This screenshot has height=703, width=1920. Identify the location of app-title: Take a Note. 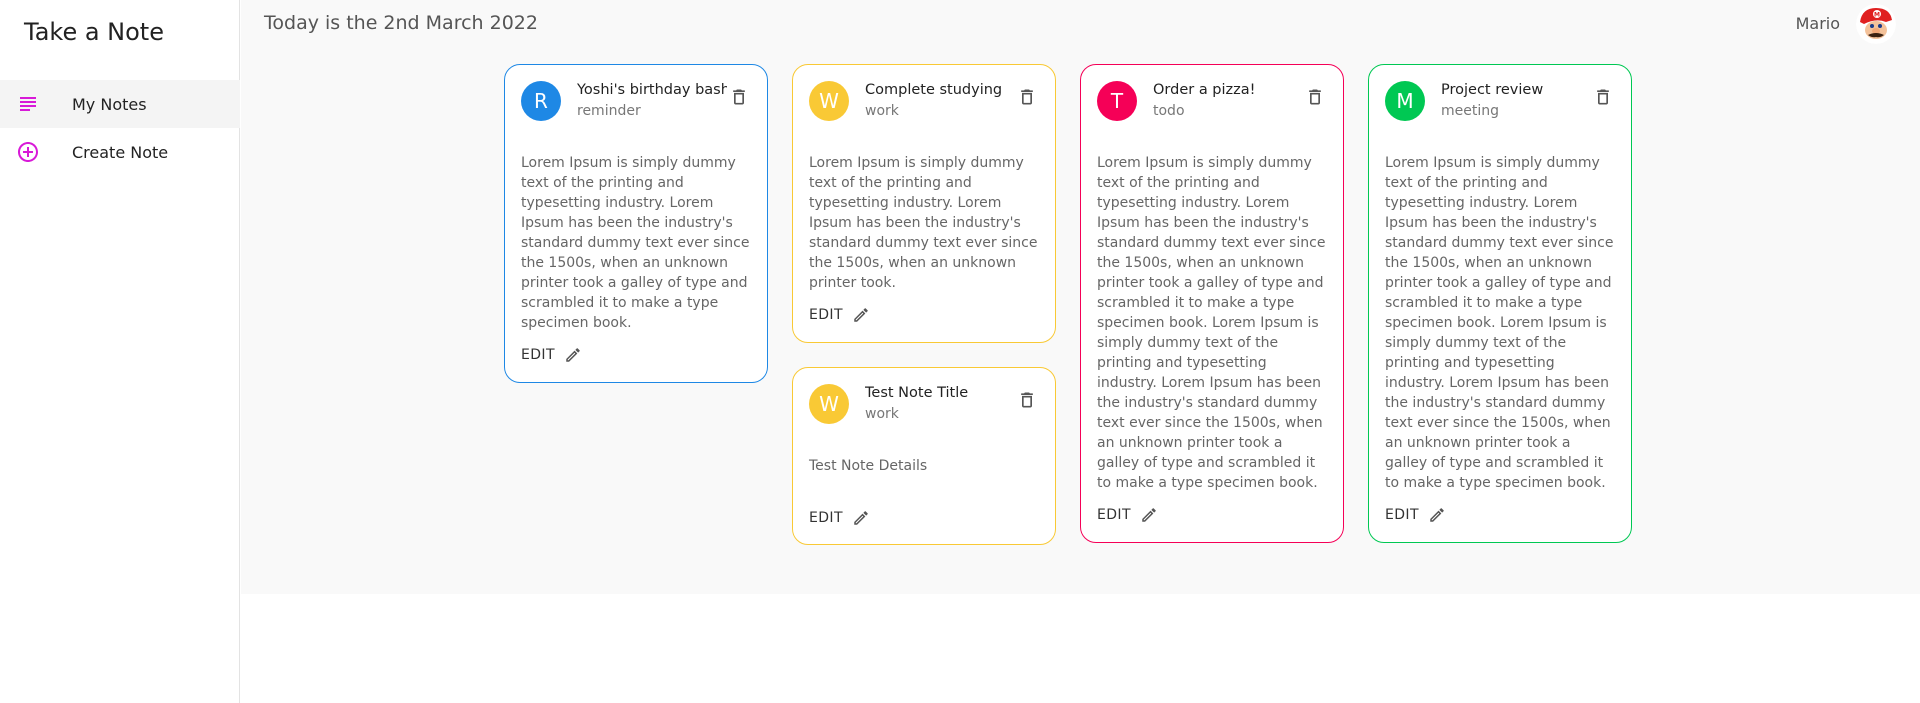
(94, 32).